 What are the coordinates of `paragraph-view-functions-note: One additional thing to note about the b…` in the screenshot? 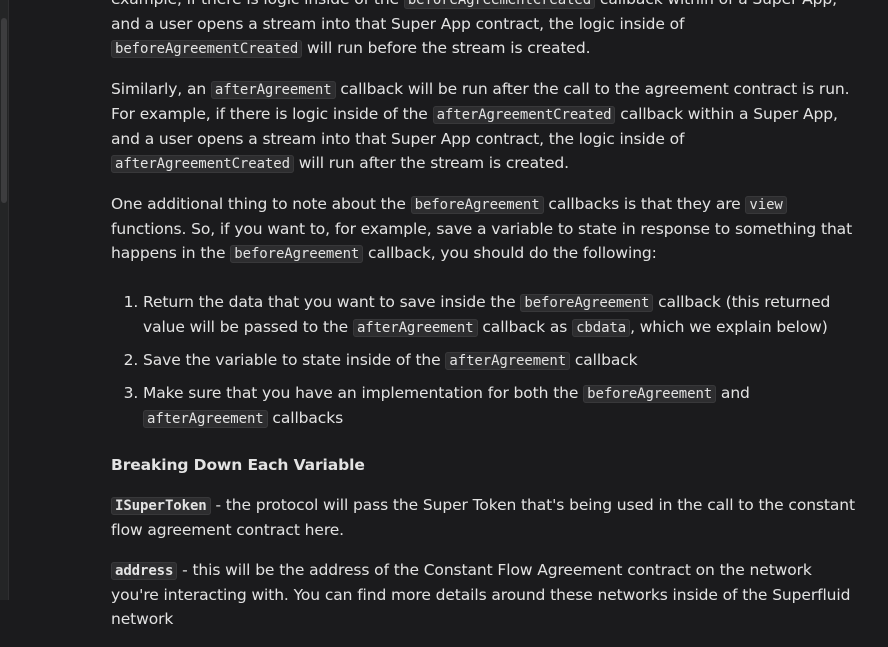 It's located at (486, 229).